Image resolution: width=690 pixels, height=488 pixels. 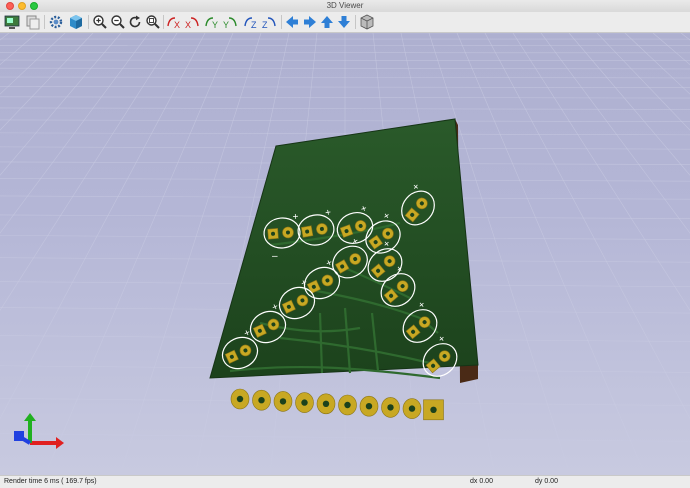 I want to click on rotate-y-ccw-icon: Y, so click(x=230, y=22).